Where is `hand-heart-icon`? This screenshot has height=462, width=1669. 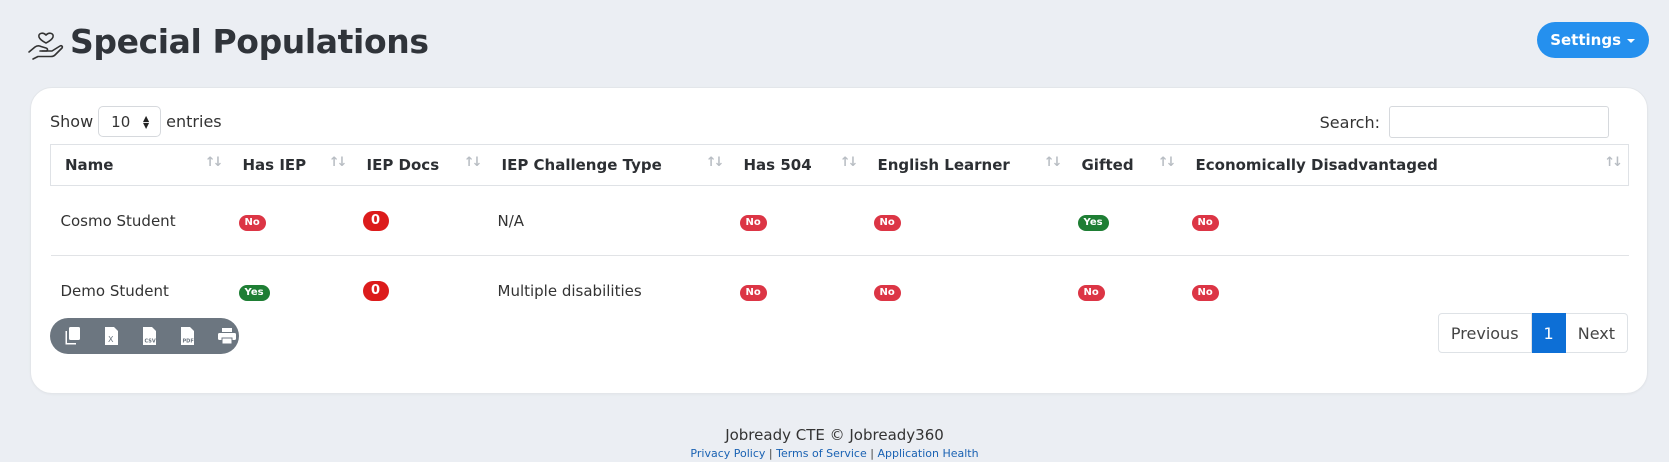
hand-heart-icon is located at coordinates (46, 41).